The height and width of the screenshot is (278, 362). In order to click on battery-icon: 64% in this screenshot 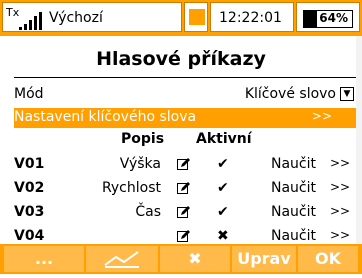, I will do `click(328, 19)`.